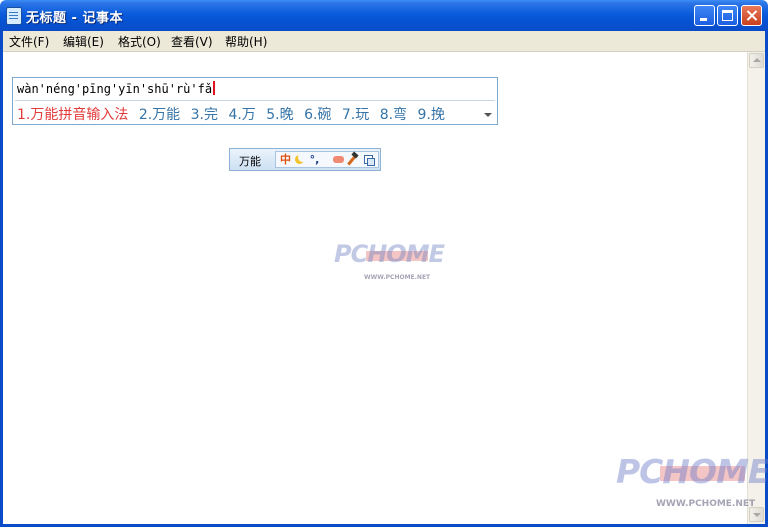 The height and width of the screenshot is (527, 768). Describe the element at coordinates (756, 514) in the screenshot. I see `scroll-down-button` at that location.